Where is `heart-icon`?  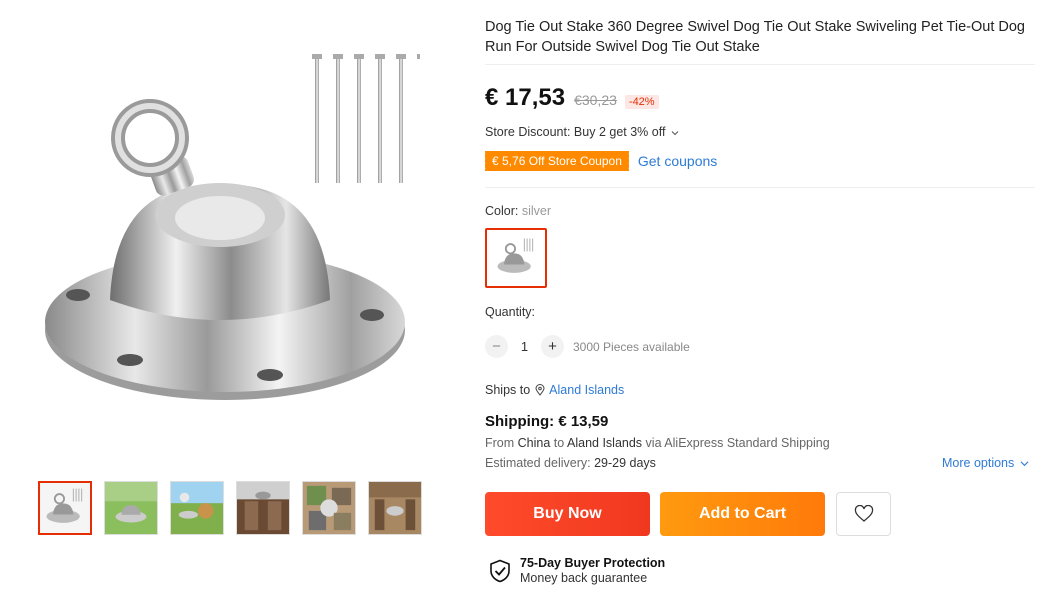 heart-icon is located at coordinates (863, 513).